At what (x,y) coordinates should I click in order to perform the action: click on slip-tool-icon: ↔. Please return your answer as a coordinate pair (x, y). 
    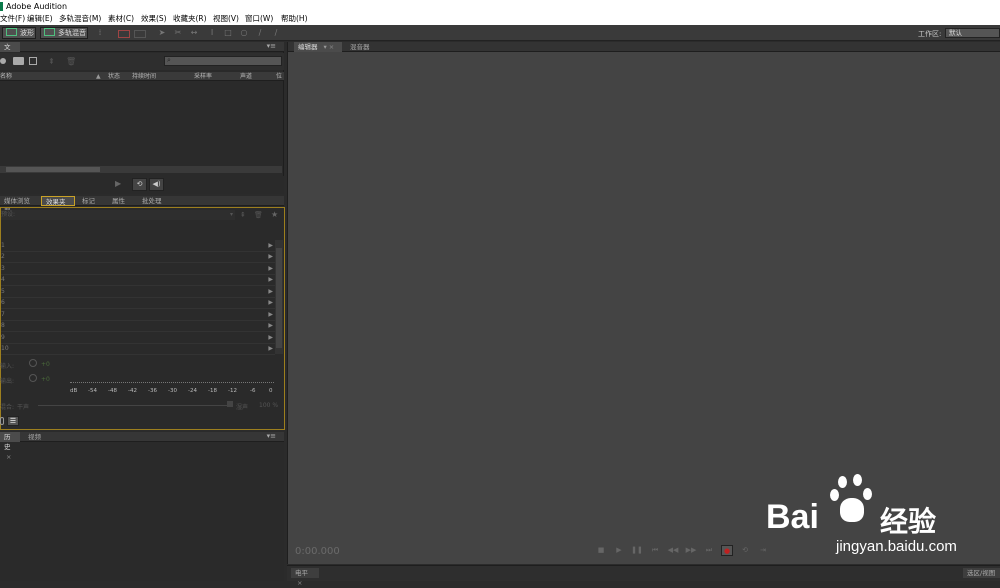
    Looking at the image, I should click on (194, 33).